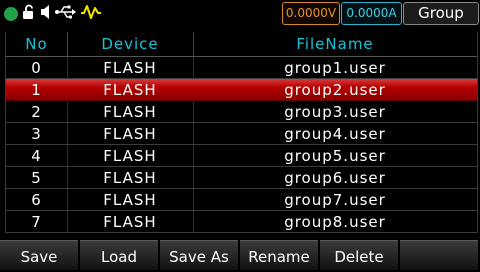 This screenshot has height=272, width=480. I want to click on status-led-icon, so click(11, 14).